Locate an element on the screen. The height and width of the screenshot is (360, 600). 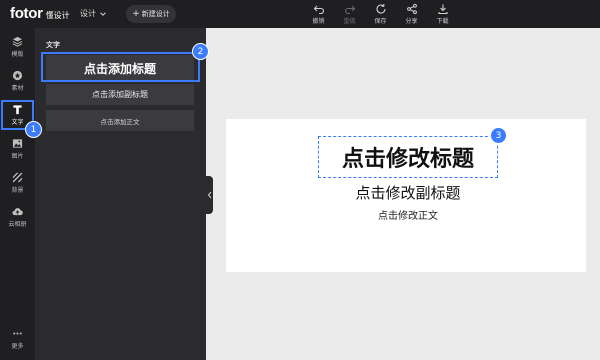
new-design-button: + 新建设计 is located at coordinates (151, 14).